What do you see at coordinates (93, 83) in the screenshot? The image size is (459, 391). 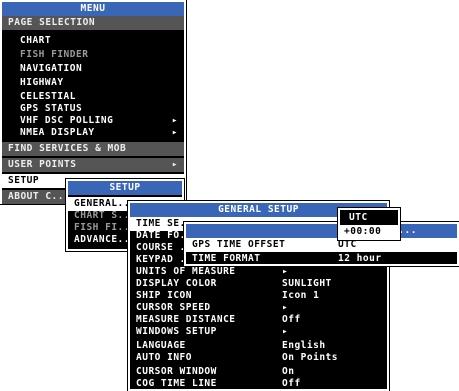 I see `menu-item-highway: HIGHWAY` at bounding box center [93, 83].